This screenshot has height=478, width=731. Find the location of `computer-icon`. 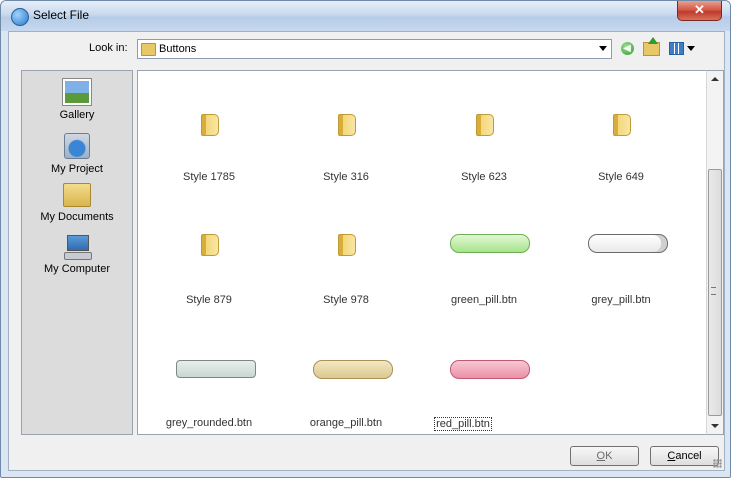

computer-icon is located at coordinates (78, 247).